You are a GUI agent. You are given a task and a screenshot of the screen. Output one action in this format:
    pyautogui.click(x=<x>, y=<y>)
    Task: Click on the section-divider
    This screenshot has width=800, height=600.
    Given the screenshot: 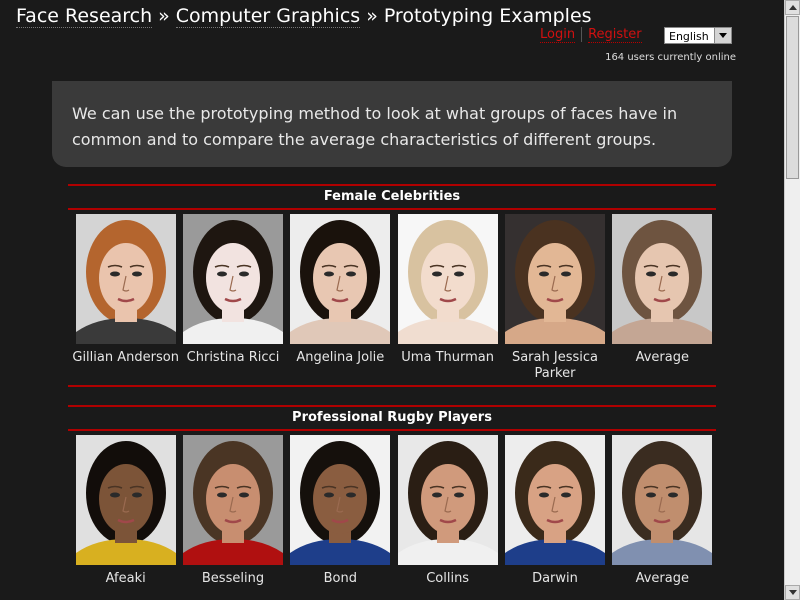 What is the action you would take?
    pyautogui.click(x=392, y=386)
    